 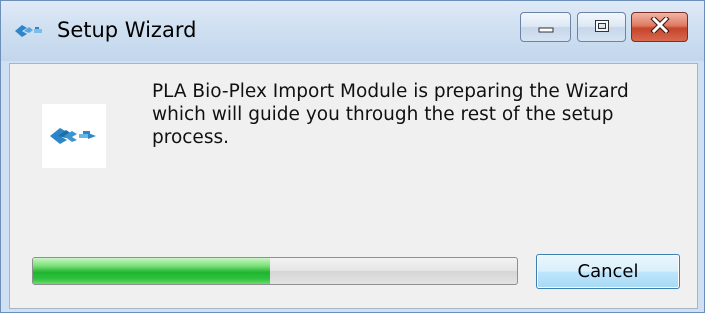 I want to click on app-icon, so click(x=29, y=31).